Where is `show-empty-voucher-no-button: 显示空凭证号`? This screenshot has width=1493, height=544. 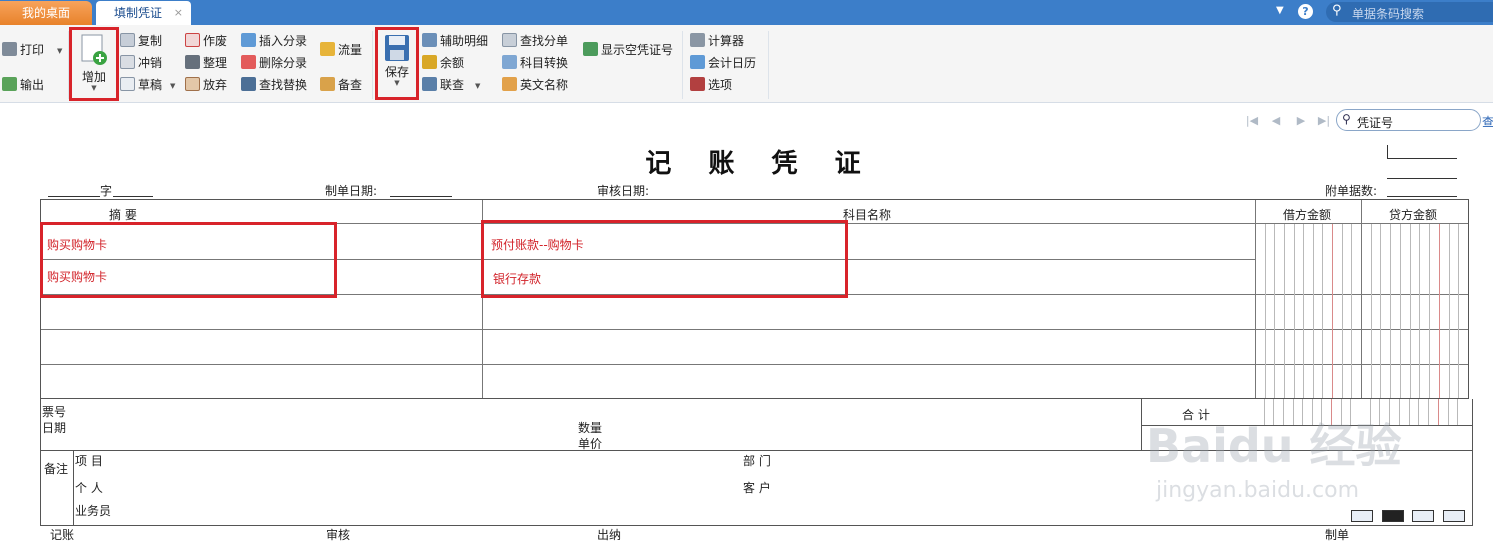 show-empty-voucher-no-button: 显示空凭证号 is located at coordinates (628, 50).